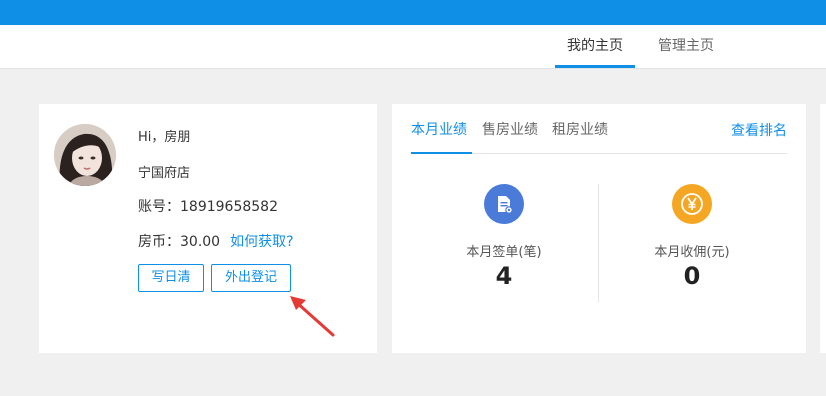  What do you see at coordinates (598, 243) in the screenshot?
I see `stat-divider` at bounding box center [598, 243].